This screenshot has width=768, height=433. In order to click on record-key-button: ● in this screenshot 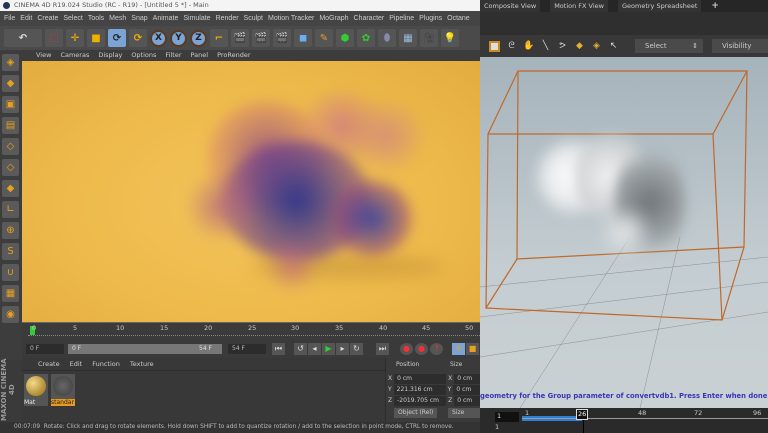, I will do `click(406, 349)`.